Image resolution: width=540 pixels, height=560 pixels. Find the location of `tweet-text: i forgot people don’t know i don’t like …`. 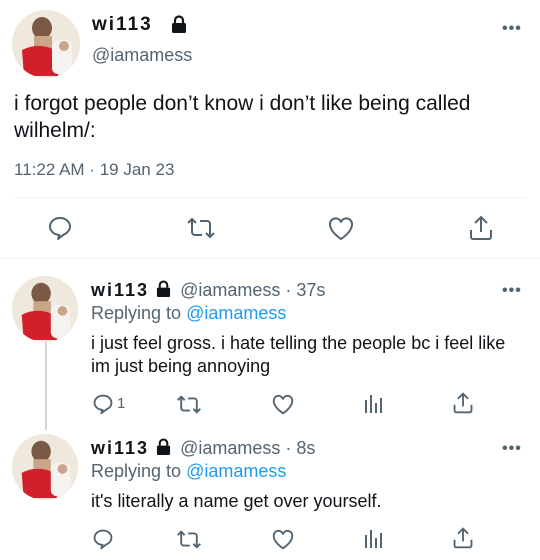

tweet-text: i forgot people don’t know i don’t like … is located at coordinates (242, 117).